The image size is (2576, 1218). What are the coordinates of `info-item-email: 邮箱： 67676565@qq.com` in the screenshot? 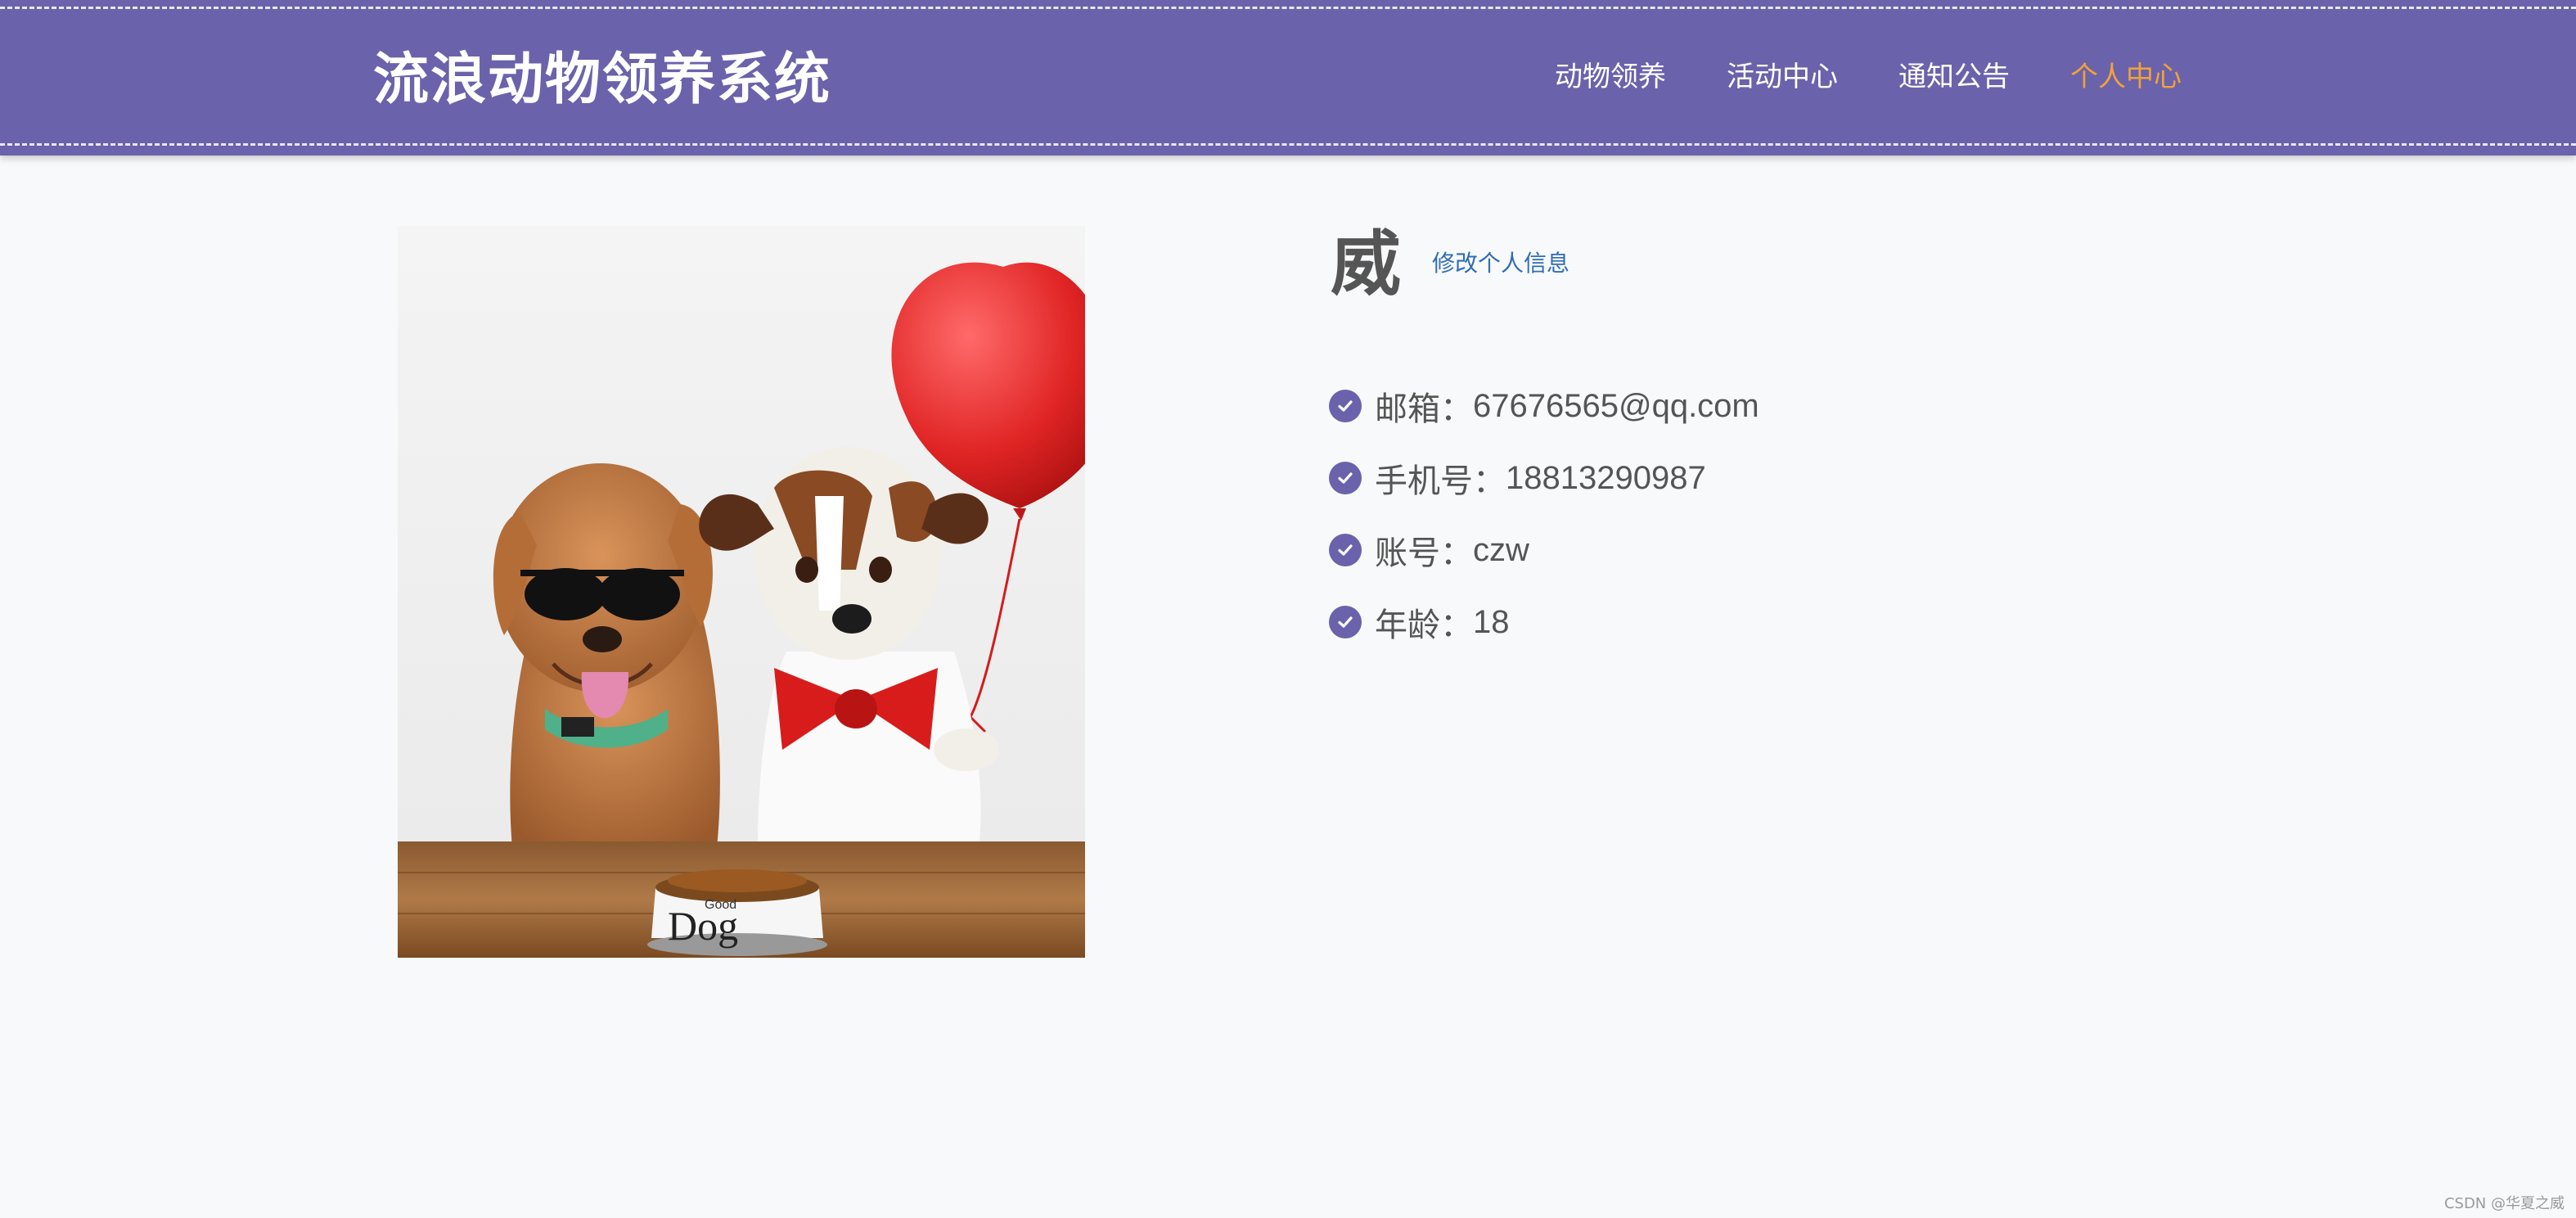 It's located at (1544, 406).